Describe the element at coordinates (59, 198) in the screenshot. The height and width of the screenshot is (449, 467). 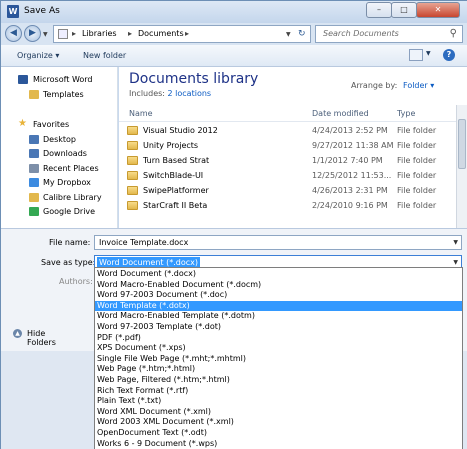
I see `sidebar-item-calibre-library: Calibre Library` at that location.